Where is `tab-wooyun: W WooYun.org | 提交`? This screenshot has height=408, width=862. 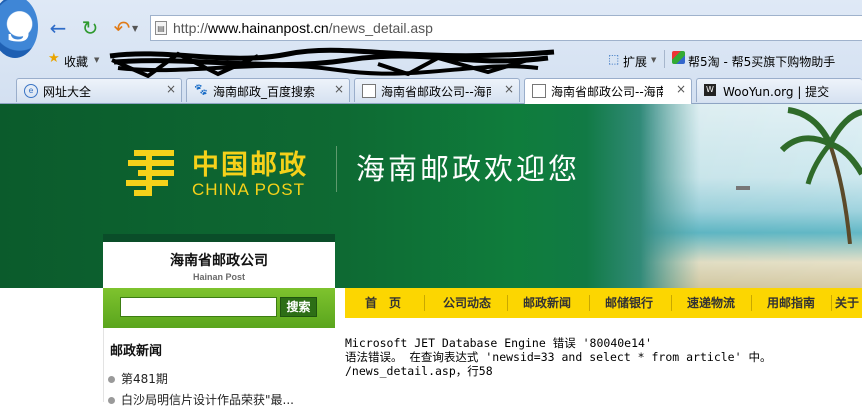
tab-wooyun: W WooYun.org | 提交 is located at coordinates (779, 90).